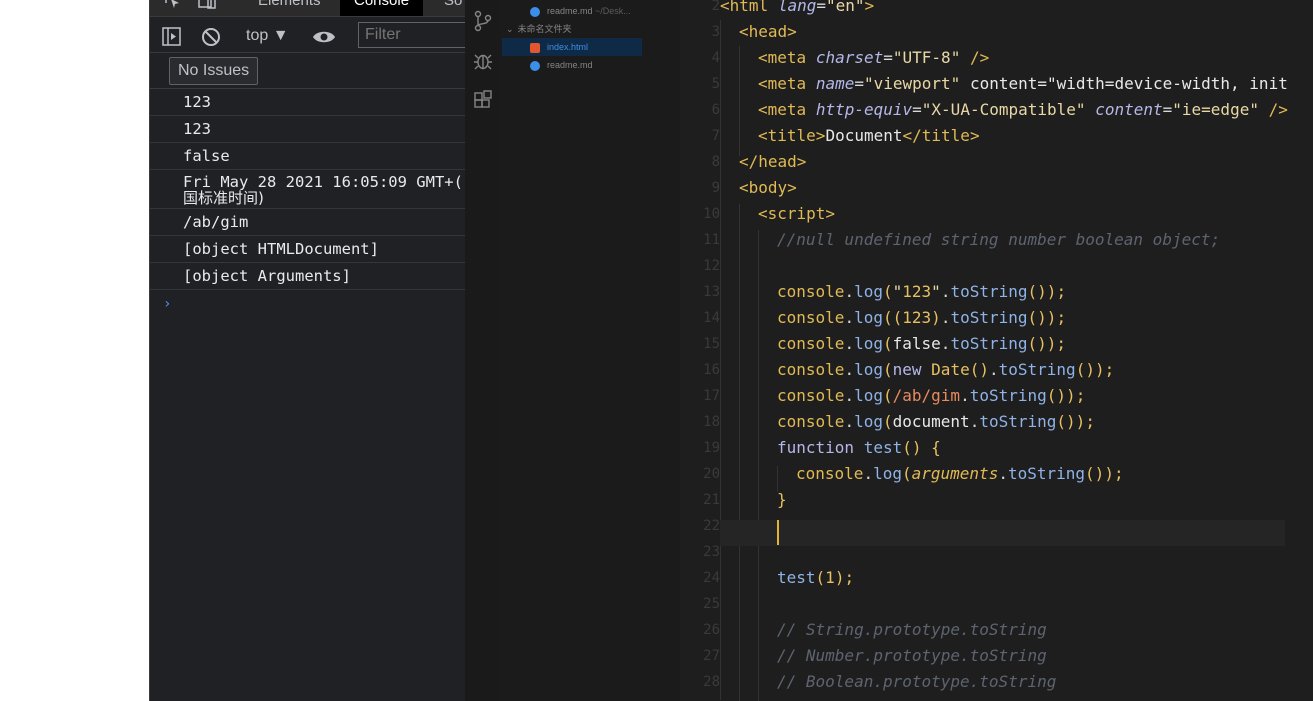  I want to click on html-file-icon, so click(535, 47).